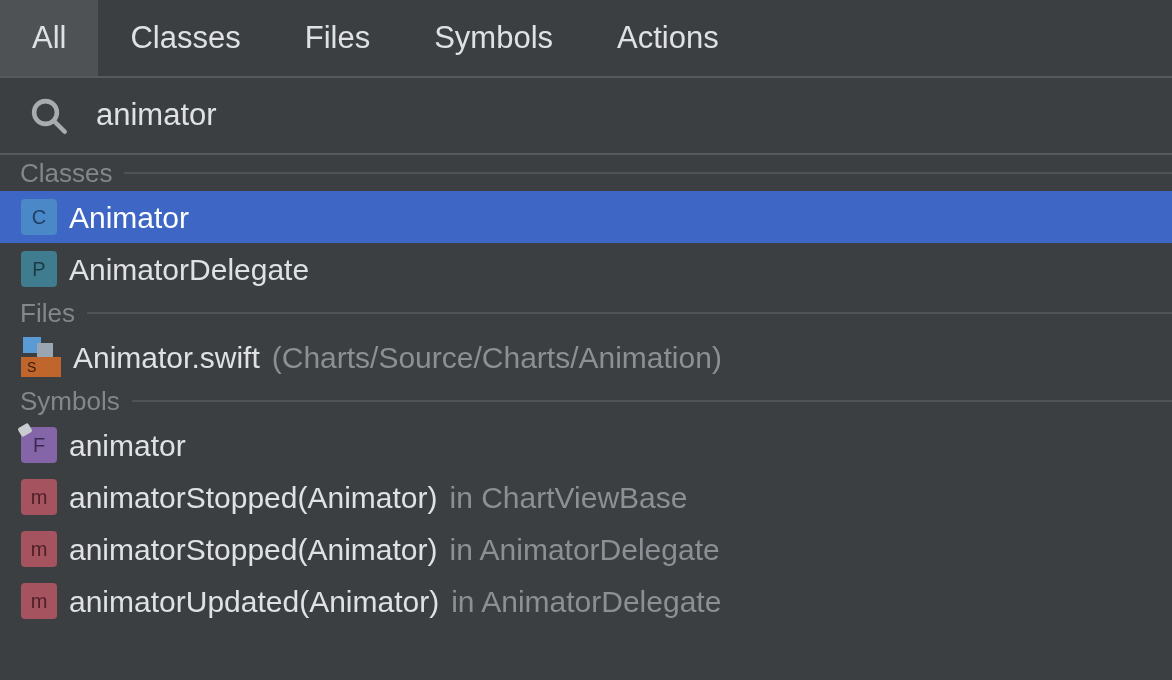 The height and width of the screenshot is (680, 1172). I want to click on result-row: m animatorStopped(Animator) in AnimatorDelegate, so click(586, 549).